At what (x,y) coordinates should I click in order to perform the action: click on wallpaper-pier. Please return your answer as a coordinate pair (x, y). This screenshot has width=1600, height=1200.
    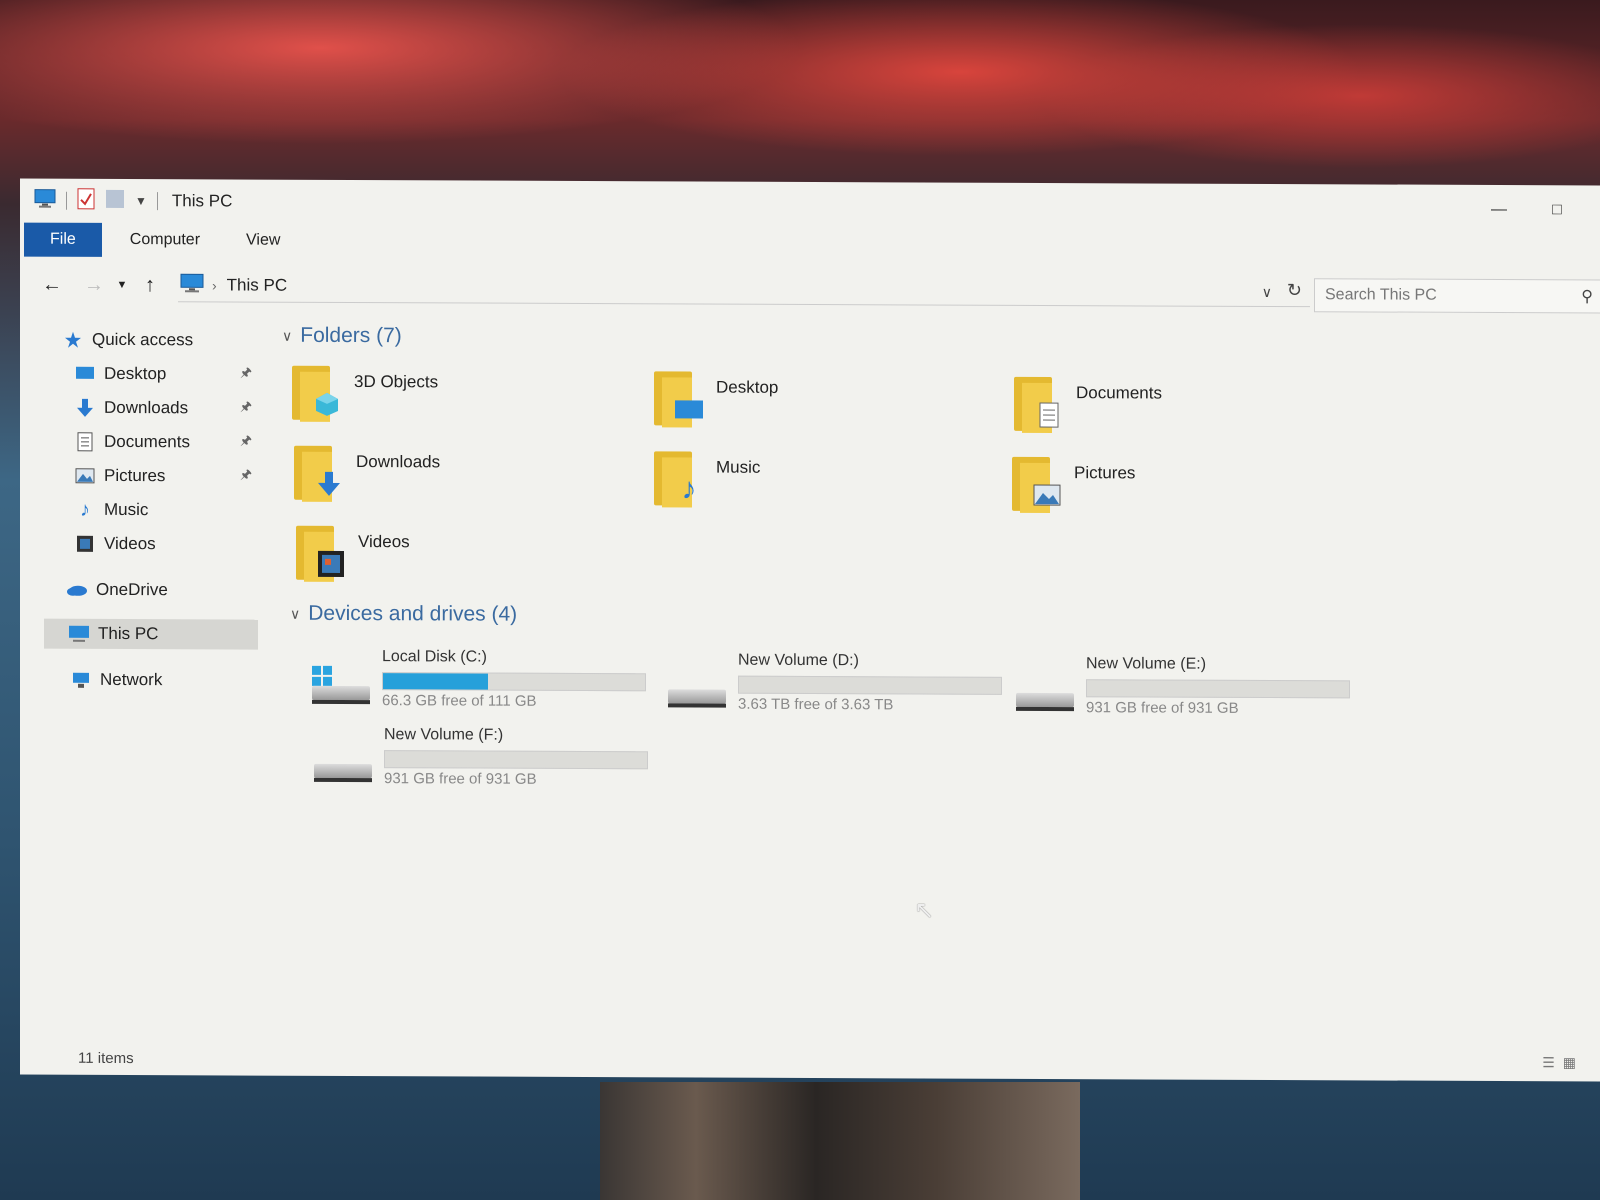
    Looking at the image, I should click on (840, 1141).